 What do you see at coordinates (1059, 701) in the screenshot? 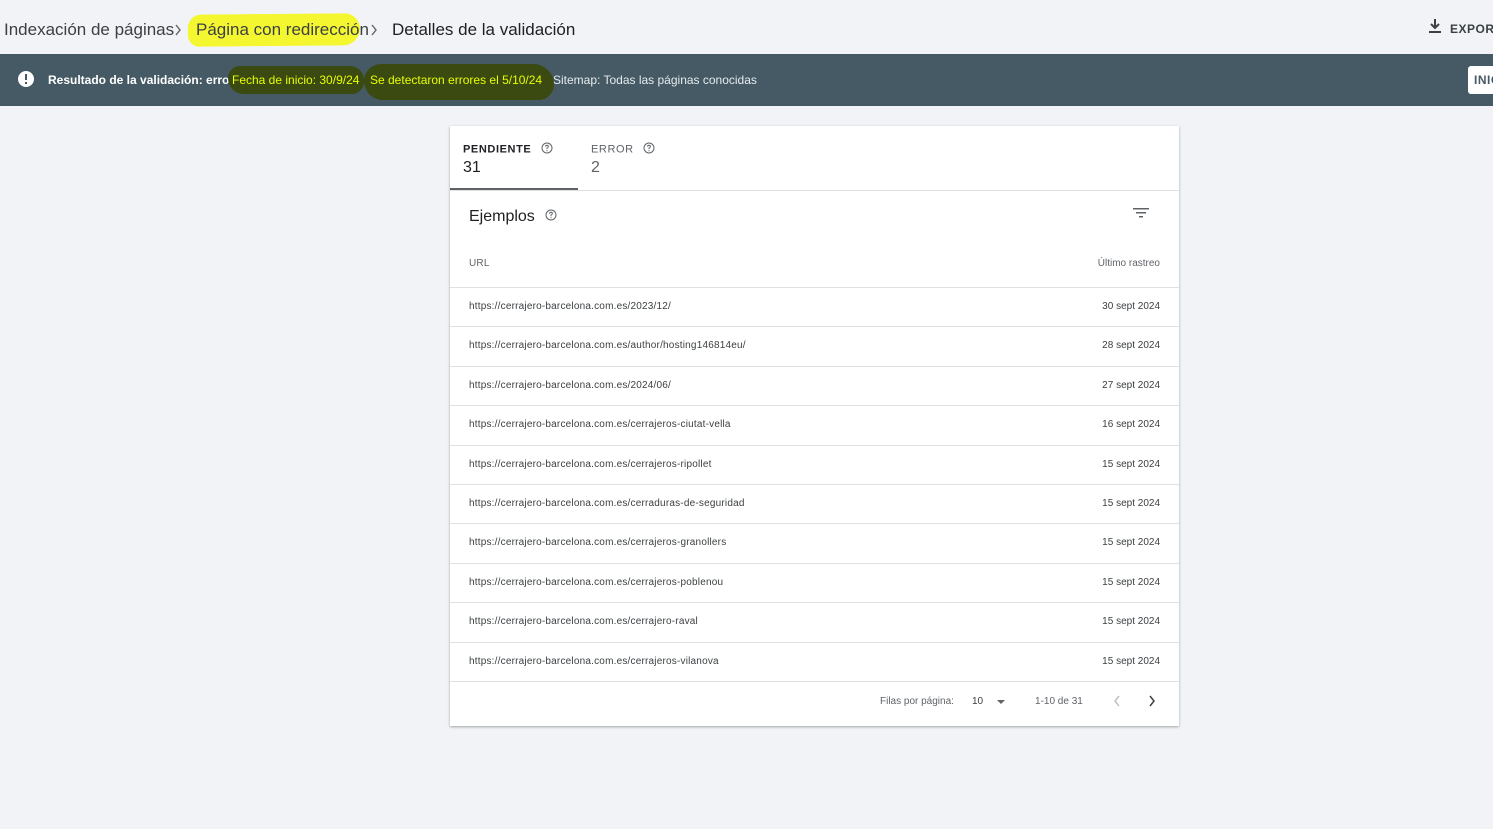
I see `pagination-range: 1-10 de 31` at bounding box center [1059, 701].